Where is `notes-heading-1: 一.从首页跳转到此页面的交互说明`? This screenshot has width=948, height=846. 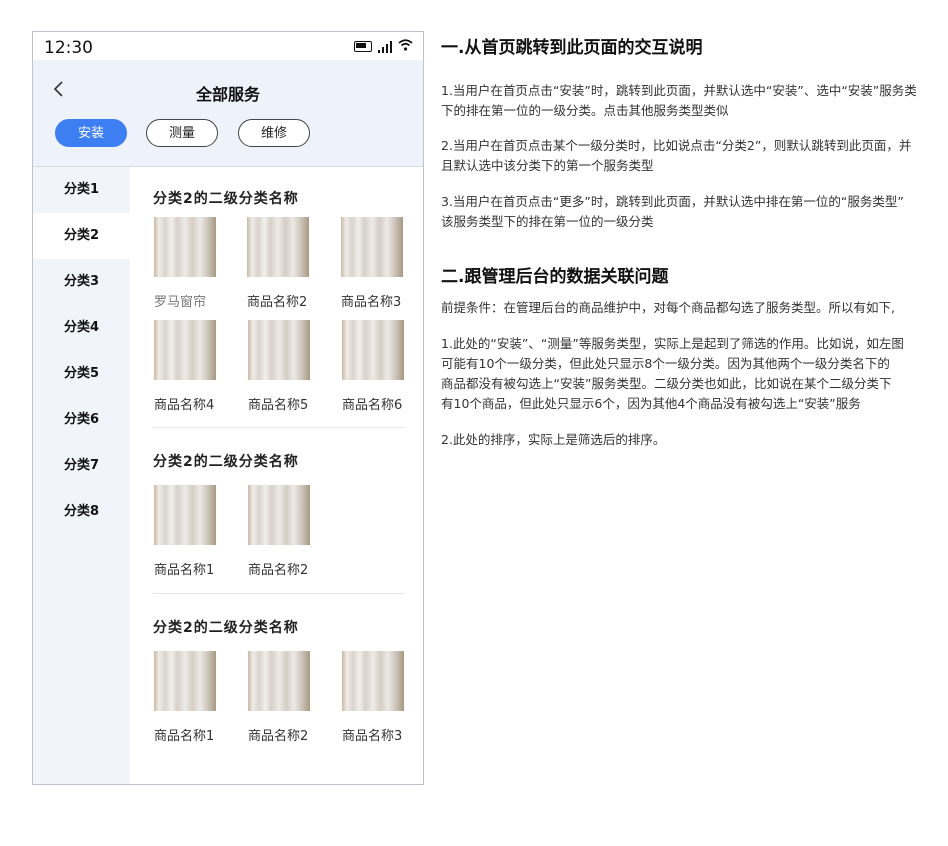 notes-heading-1: 一.从首页跳转到此页面的交互说明 is located at coordinates (572, 48).